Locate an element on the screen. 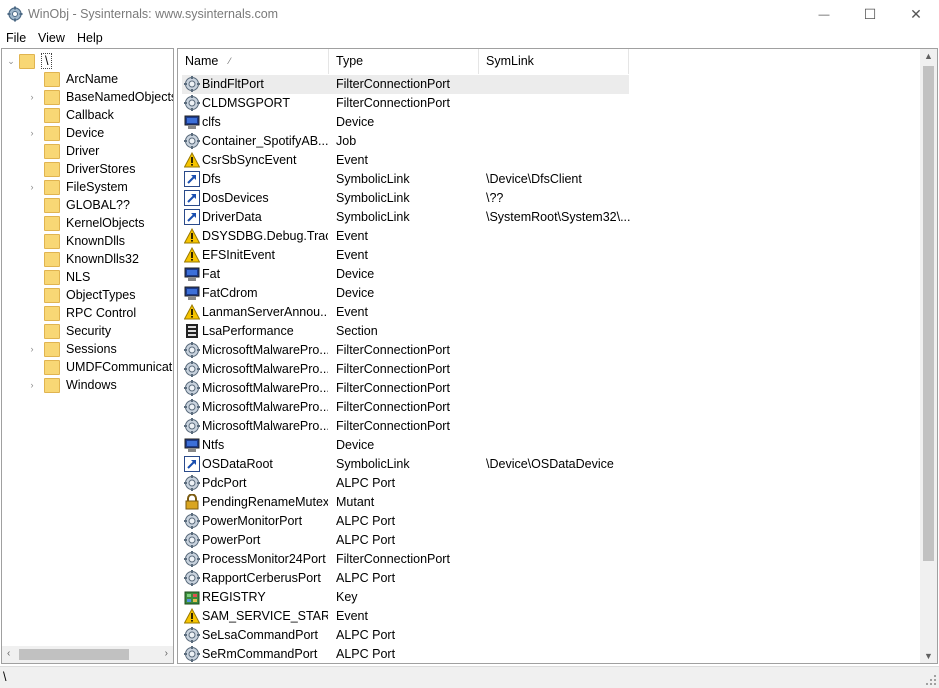  resize-grip-icon is located at coordinates (931, 680).